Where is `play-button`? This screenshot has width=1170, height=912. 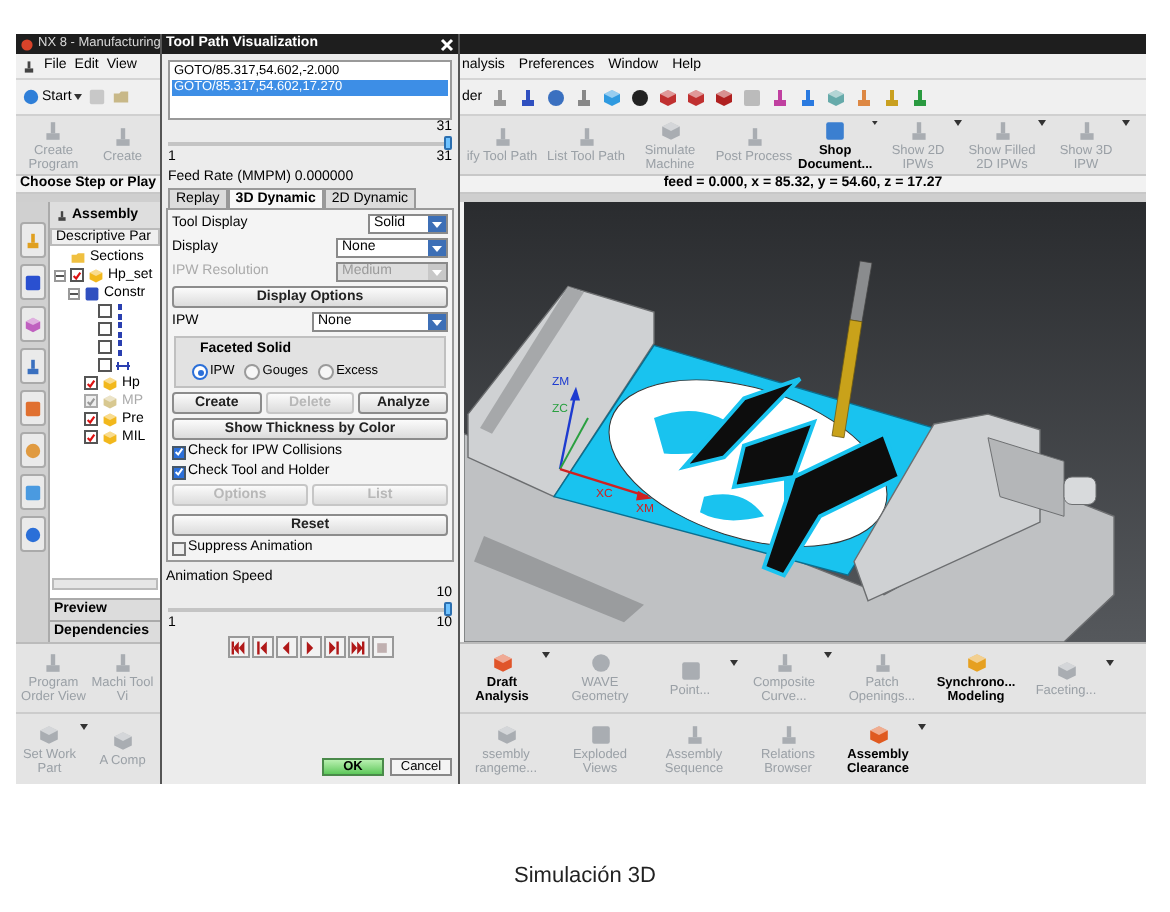 play-button is located at coordinates (310, 647).